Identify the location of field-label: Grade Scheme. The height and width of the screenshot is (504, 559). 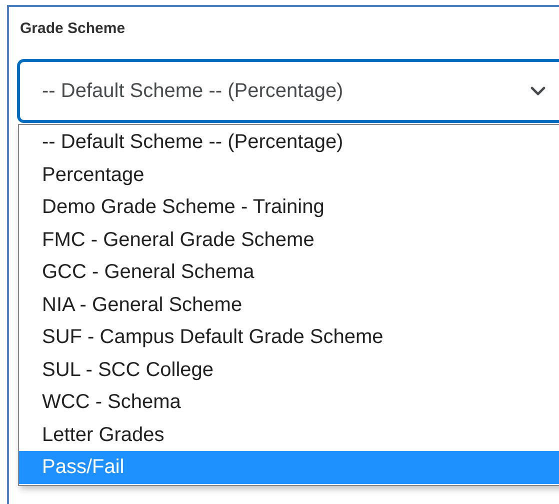
(72, 29).